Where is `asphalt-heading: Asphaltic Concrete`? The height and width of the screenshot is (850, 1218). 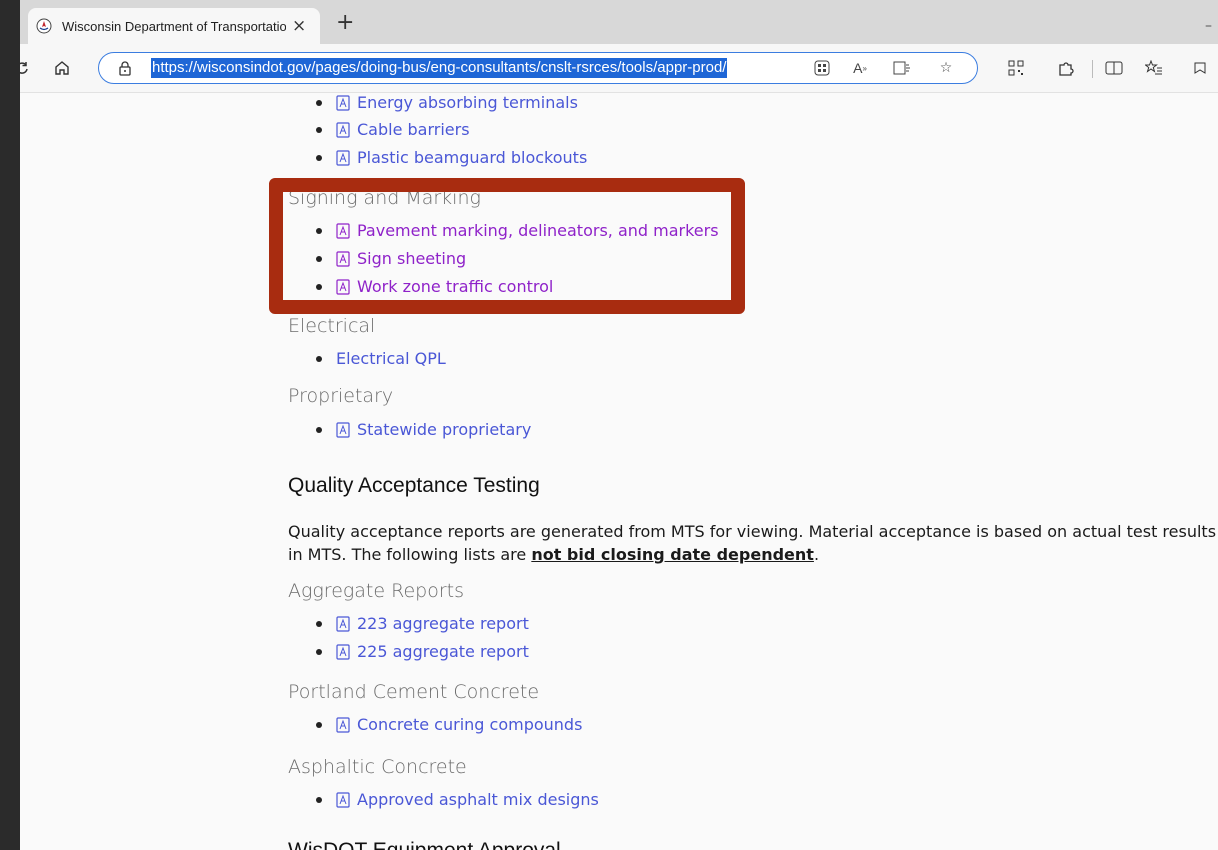
asphalt-heading: Asphaltic Concrete is located at coordinates (377, 767).